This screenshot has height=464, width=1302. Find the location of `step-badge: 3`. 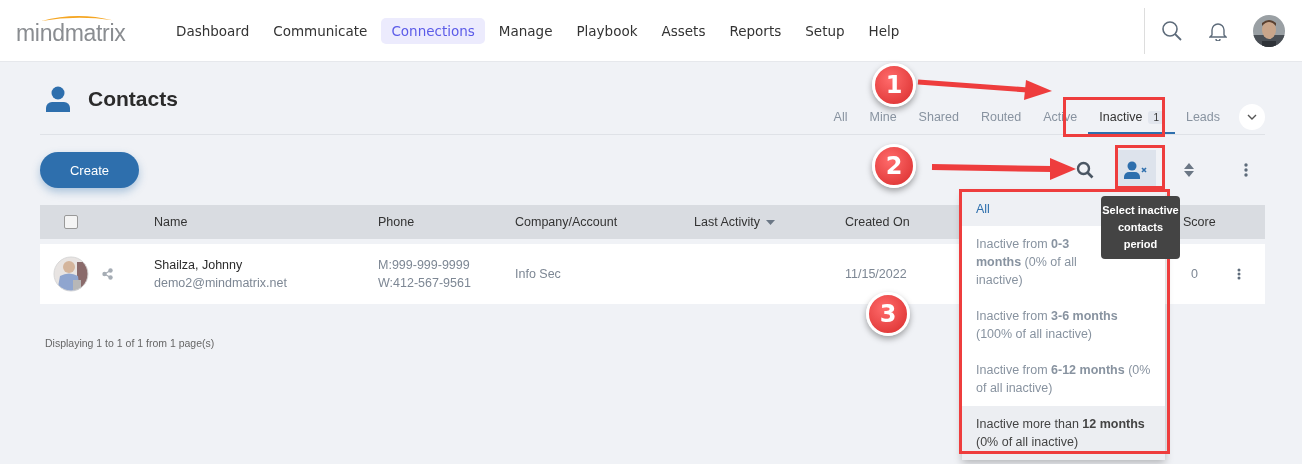

step-badge: 3 is located at coordinates (888, 314).